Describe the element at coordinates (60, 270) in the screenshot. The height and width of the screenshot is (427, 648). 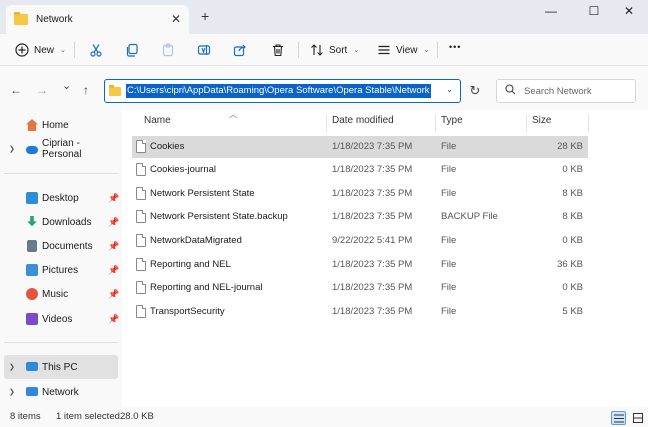
I see `sidebar-item-pictures: Pictures 📌` at that location.